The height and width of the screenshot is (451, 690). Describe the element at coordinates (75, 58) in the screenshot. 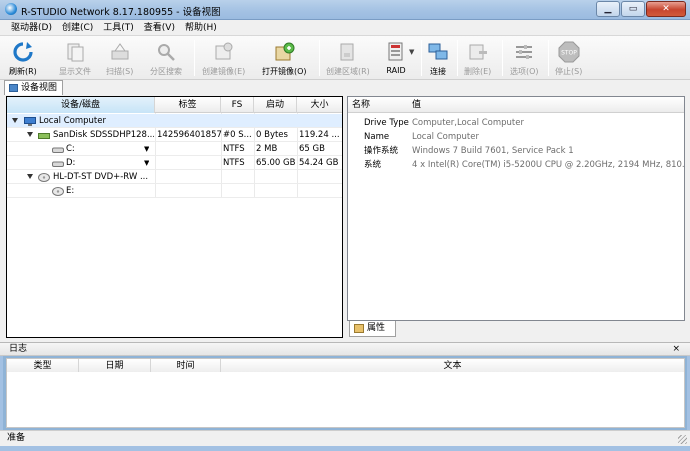

I see `show-files-button: 显示文件` at that location.